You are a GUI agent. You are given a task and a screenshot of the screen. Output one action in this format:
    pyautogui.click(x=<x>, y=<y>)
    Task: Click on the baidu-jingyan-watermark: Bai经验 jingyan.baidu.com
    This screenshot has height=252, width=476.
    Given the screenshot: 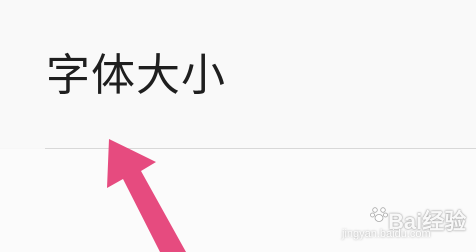 What is the action you would take?
    pyautogui.click(x=404, y=221)
    